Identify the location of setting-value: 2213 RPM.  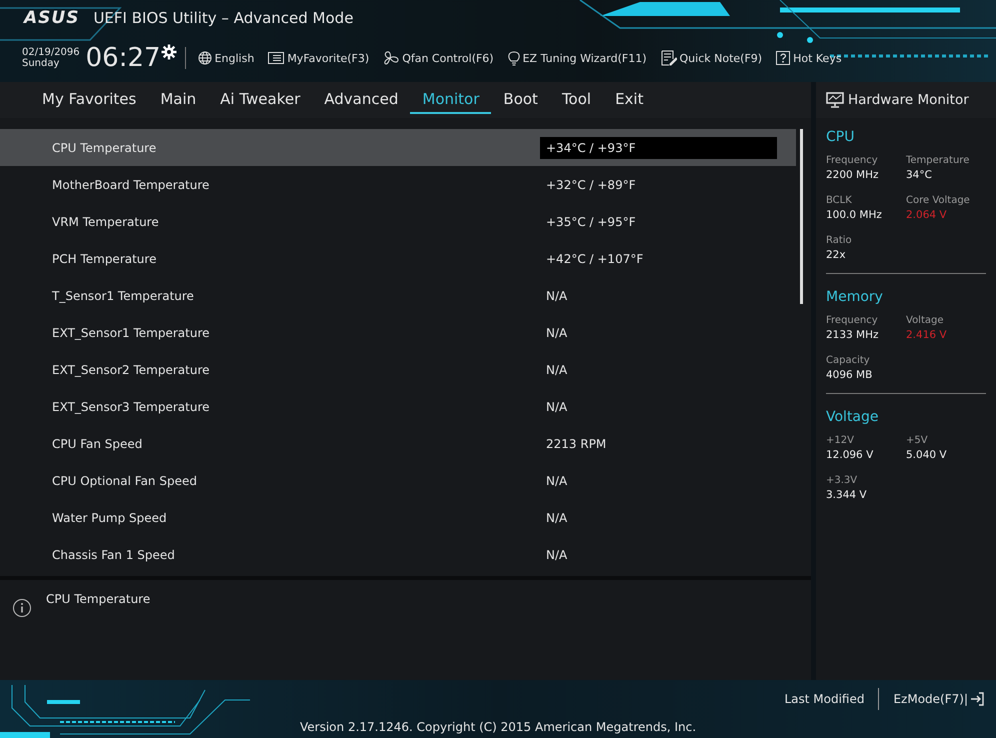
(576, 444).